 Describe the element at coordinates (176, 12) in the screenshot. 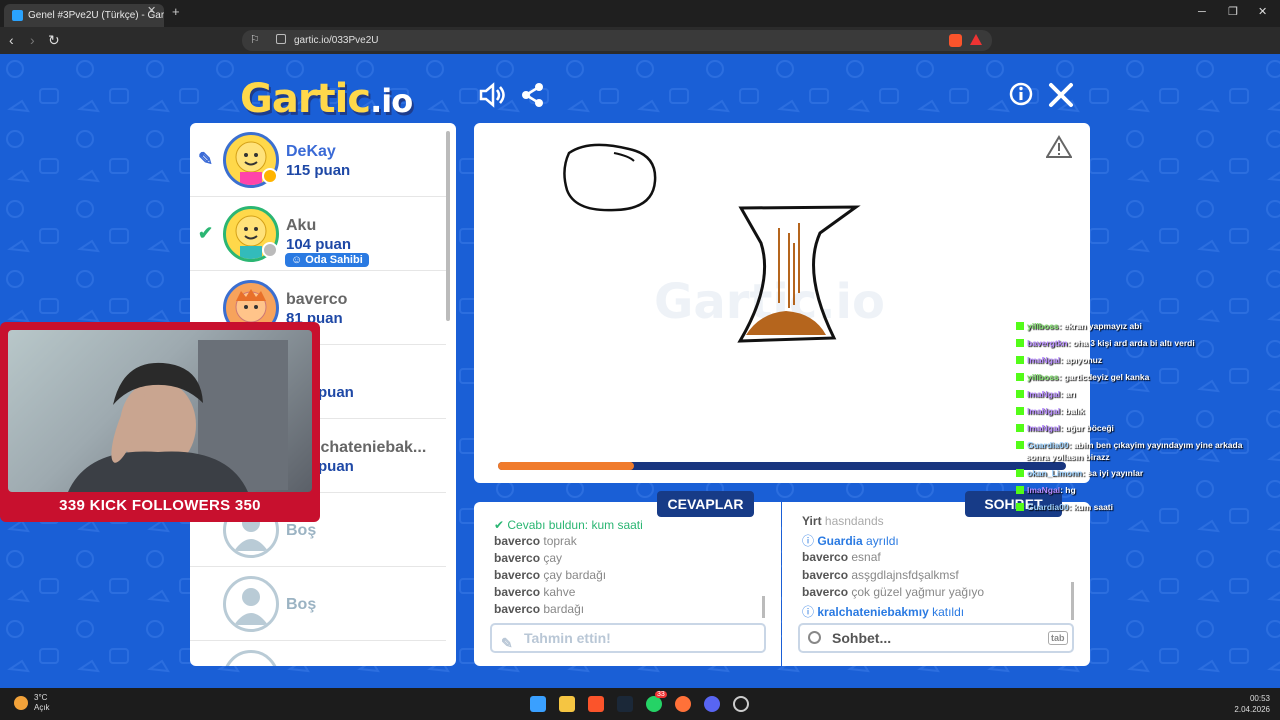

I see `new-tab-icon: +` at that location.